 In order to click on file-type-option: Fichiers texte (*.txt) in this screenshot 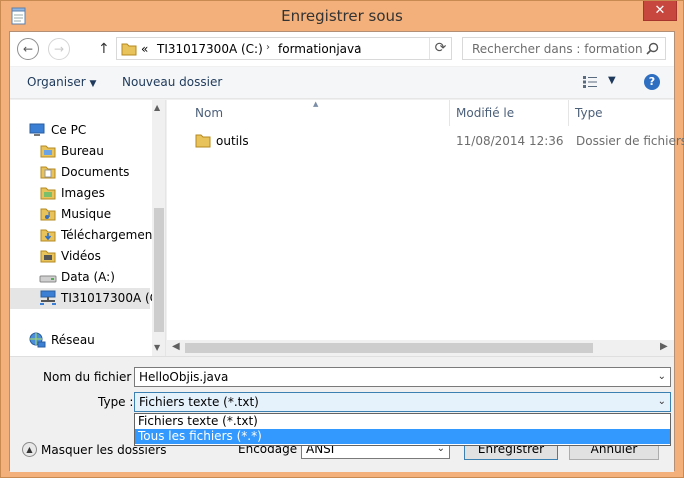, I will do `click(402, 421)`.